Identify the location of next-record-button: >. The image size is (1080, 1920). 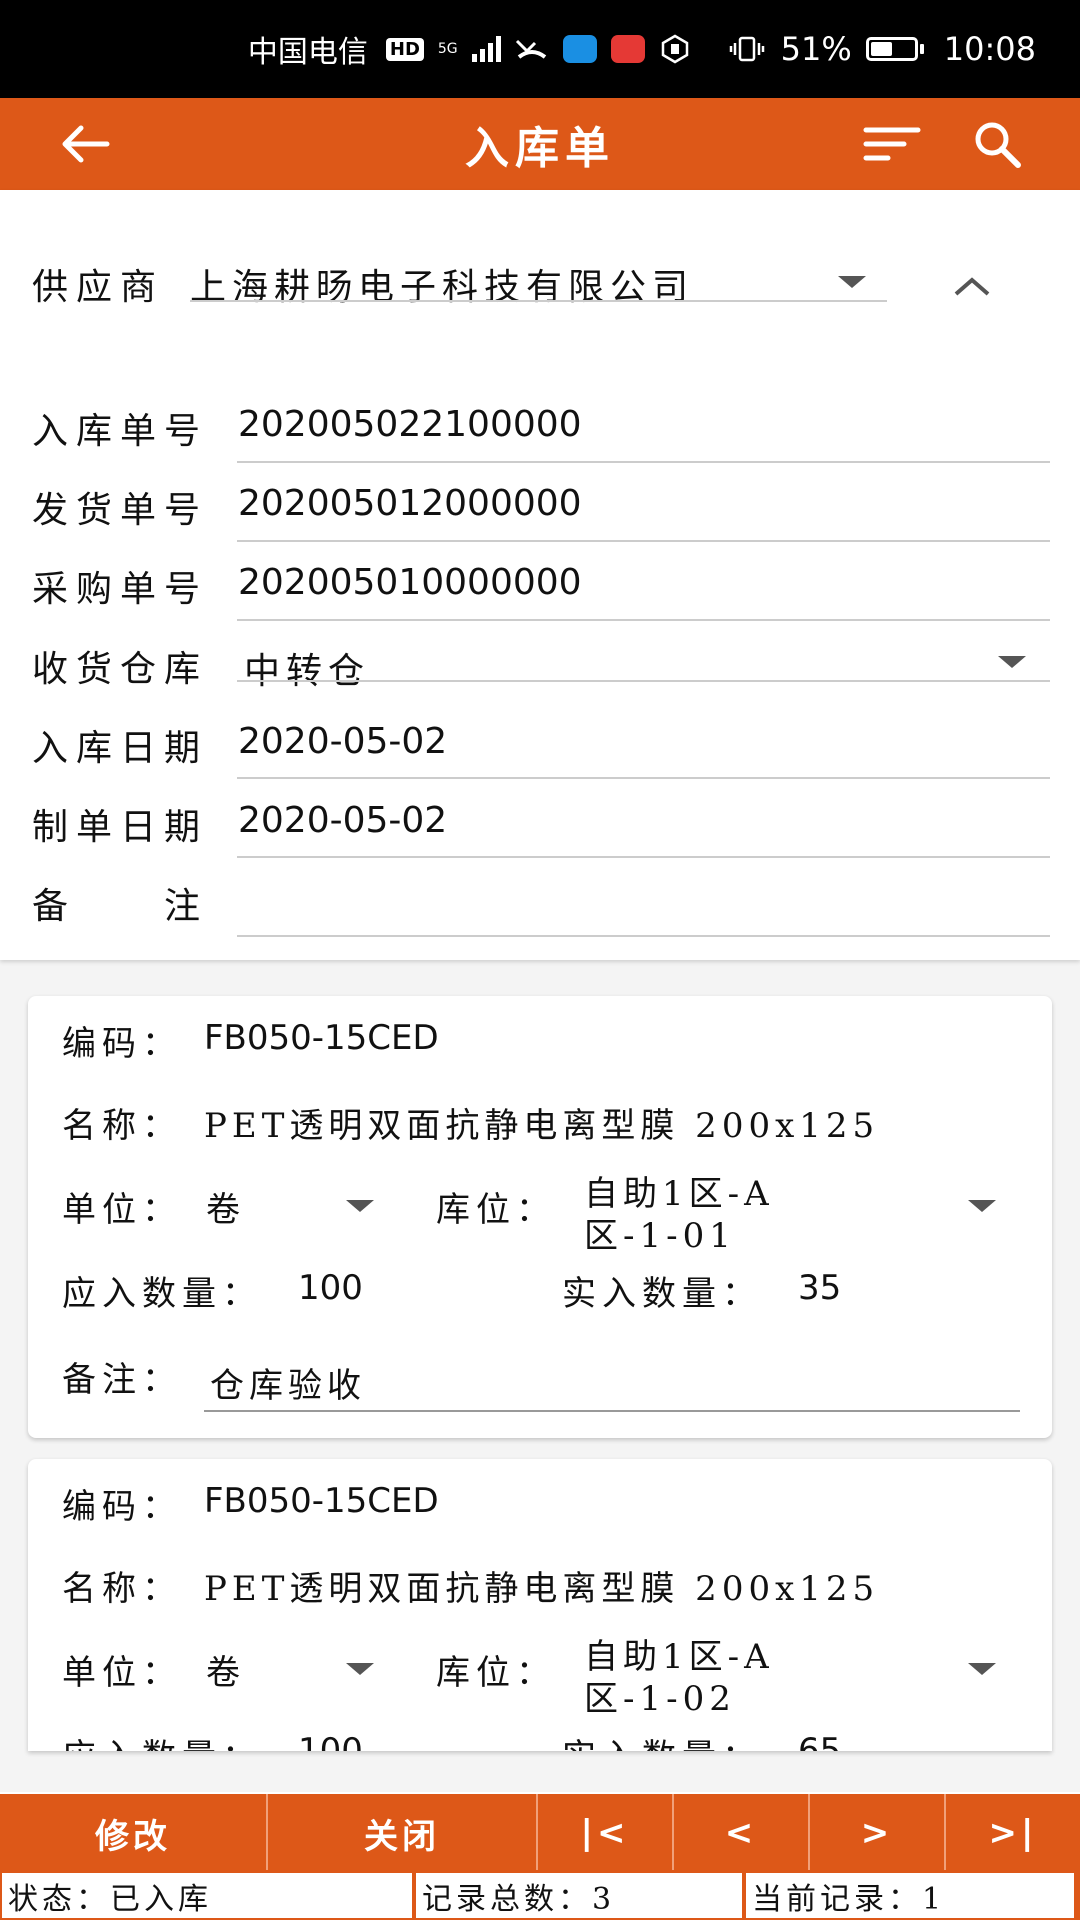
(878, 1833).